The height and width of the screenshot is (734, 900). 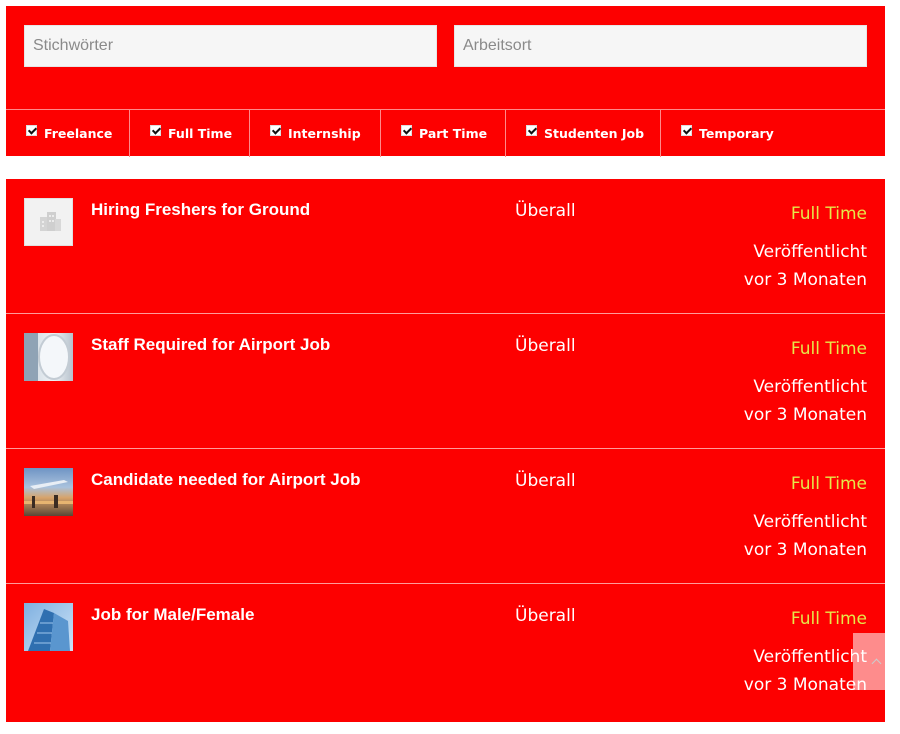 I want to click on full-time-checkbox, so click(x=155, y=130).